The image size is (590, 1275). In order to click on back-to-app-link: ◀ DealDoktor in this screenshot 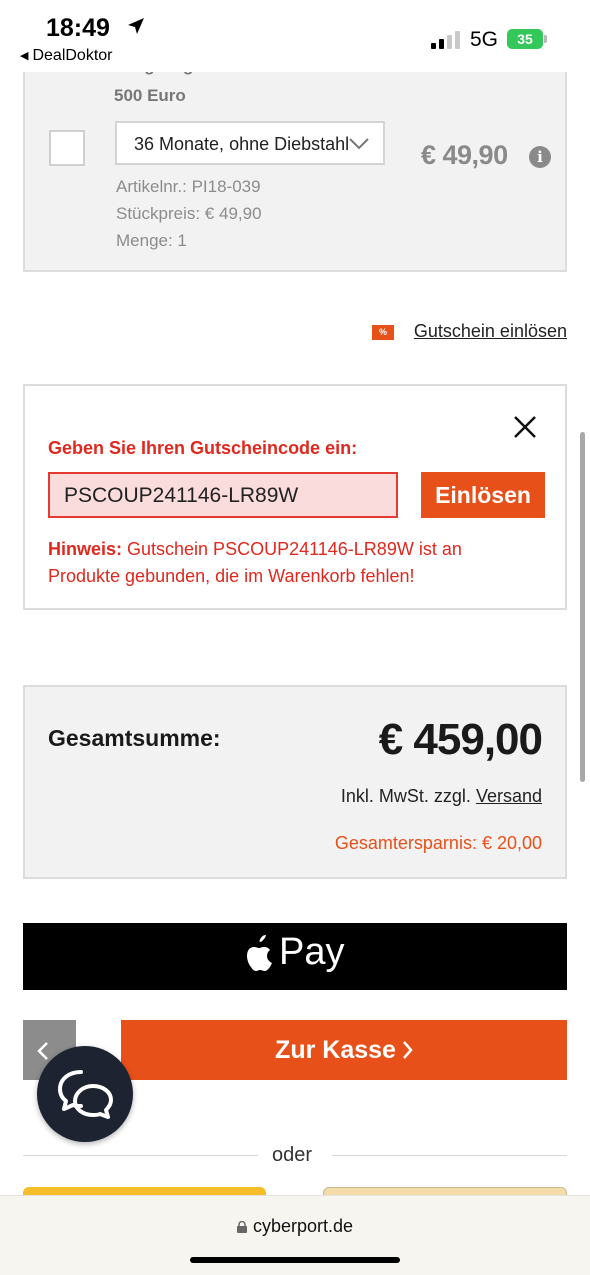, I will do `click(66, 56)`.